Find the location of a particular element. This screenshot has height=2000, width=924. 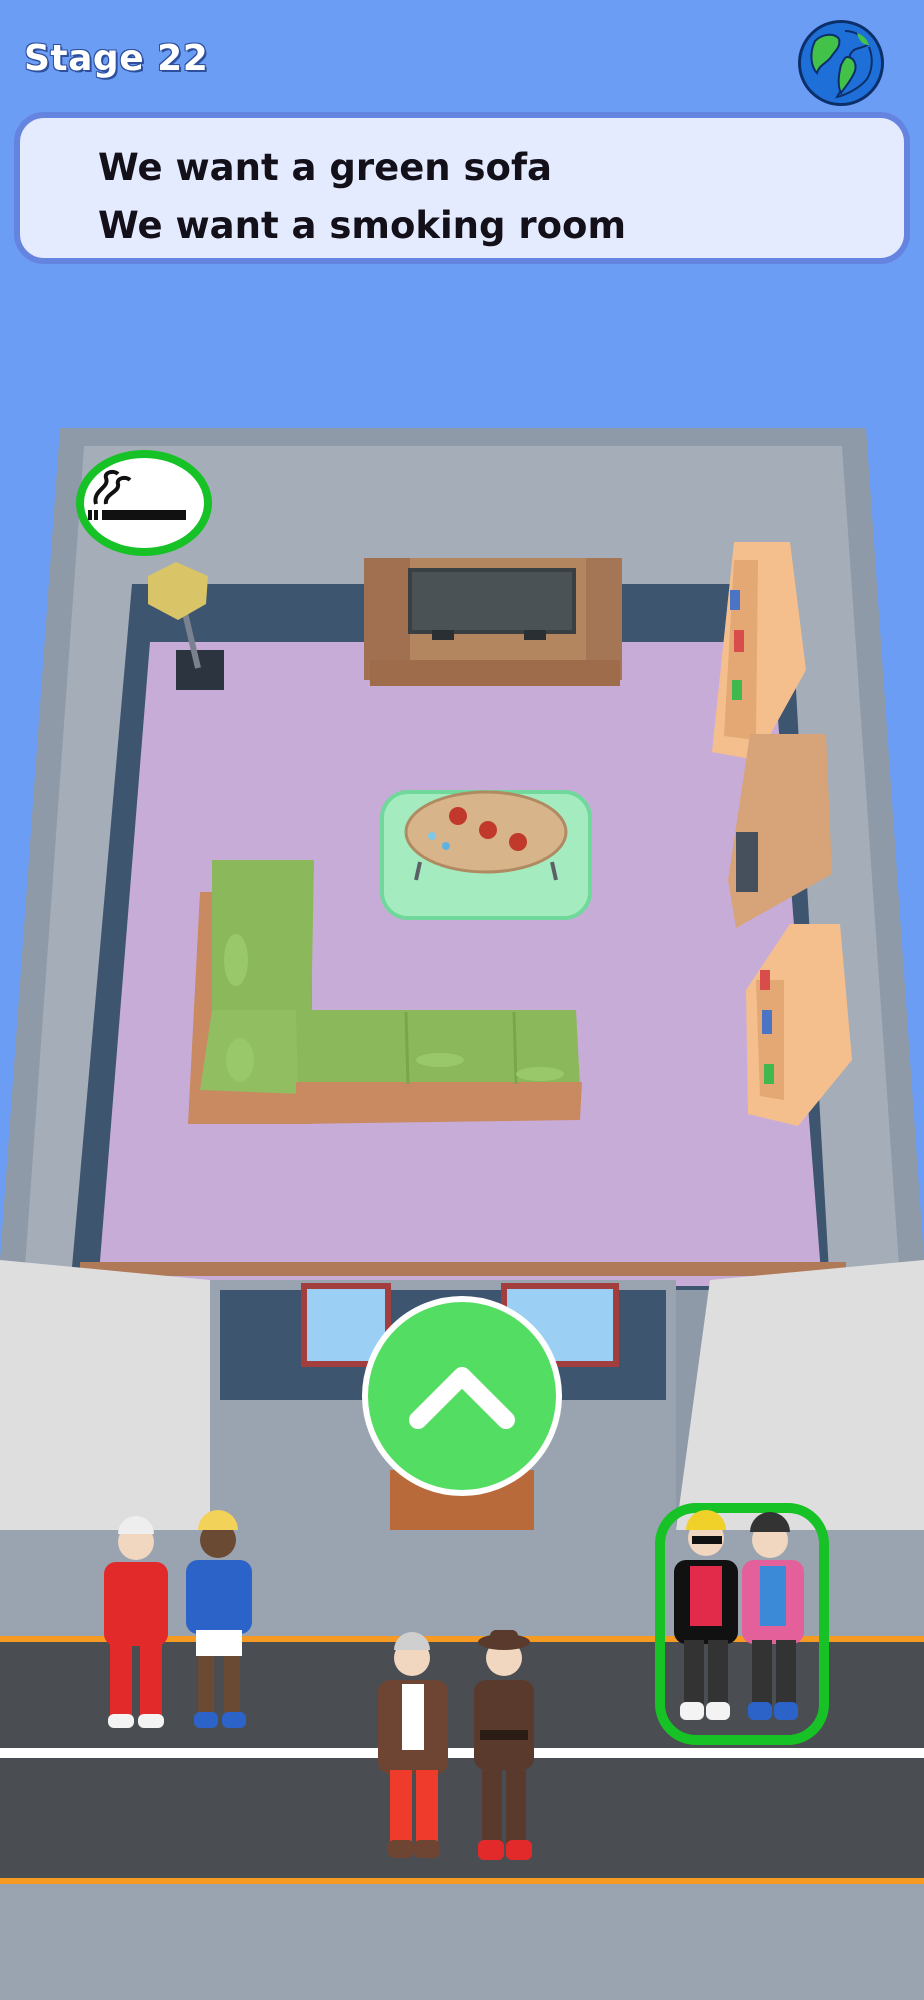

chevron-up-icon is located at coordinates (462, 1398).